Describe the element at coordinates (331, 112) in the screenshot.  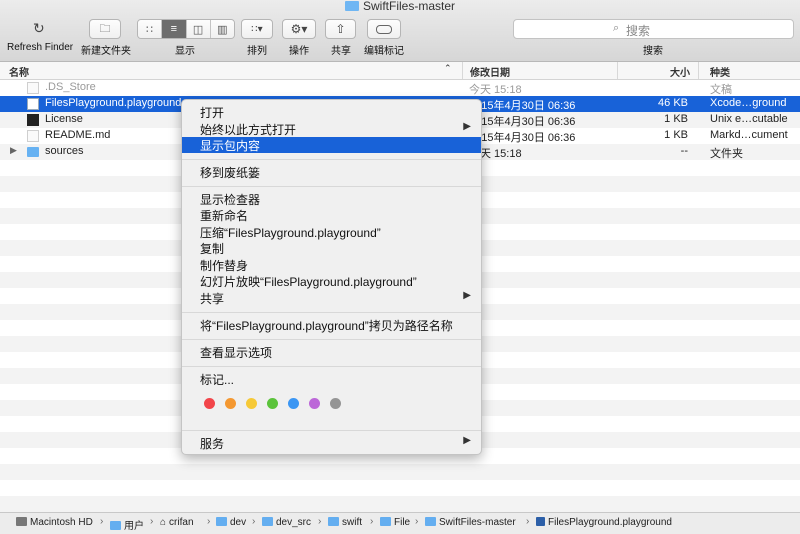
I see `menu-item-open: 打开` at that location.